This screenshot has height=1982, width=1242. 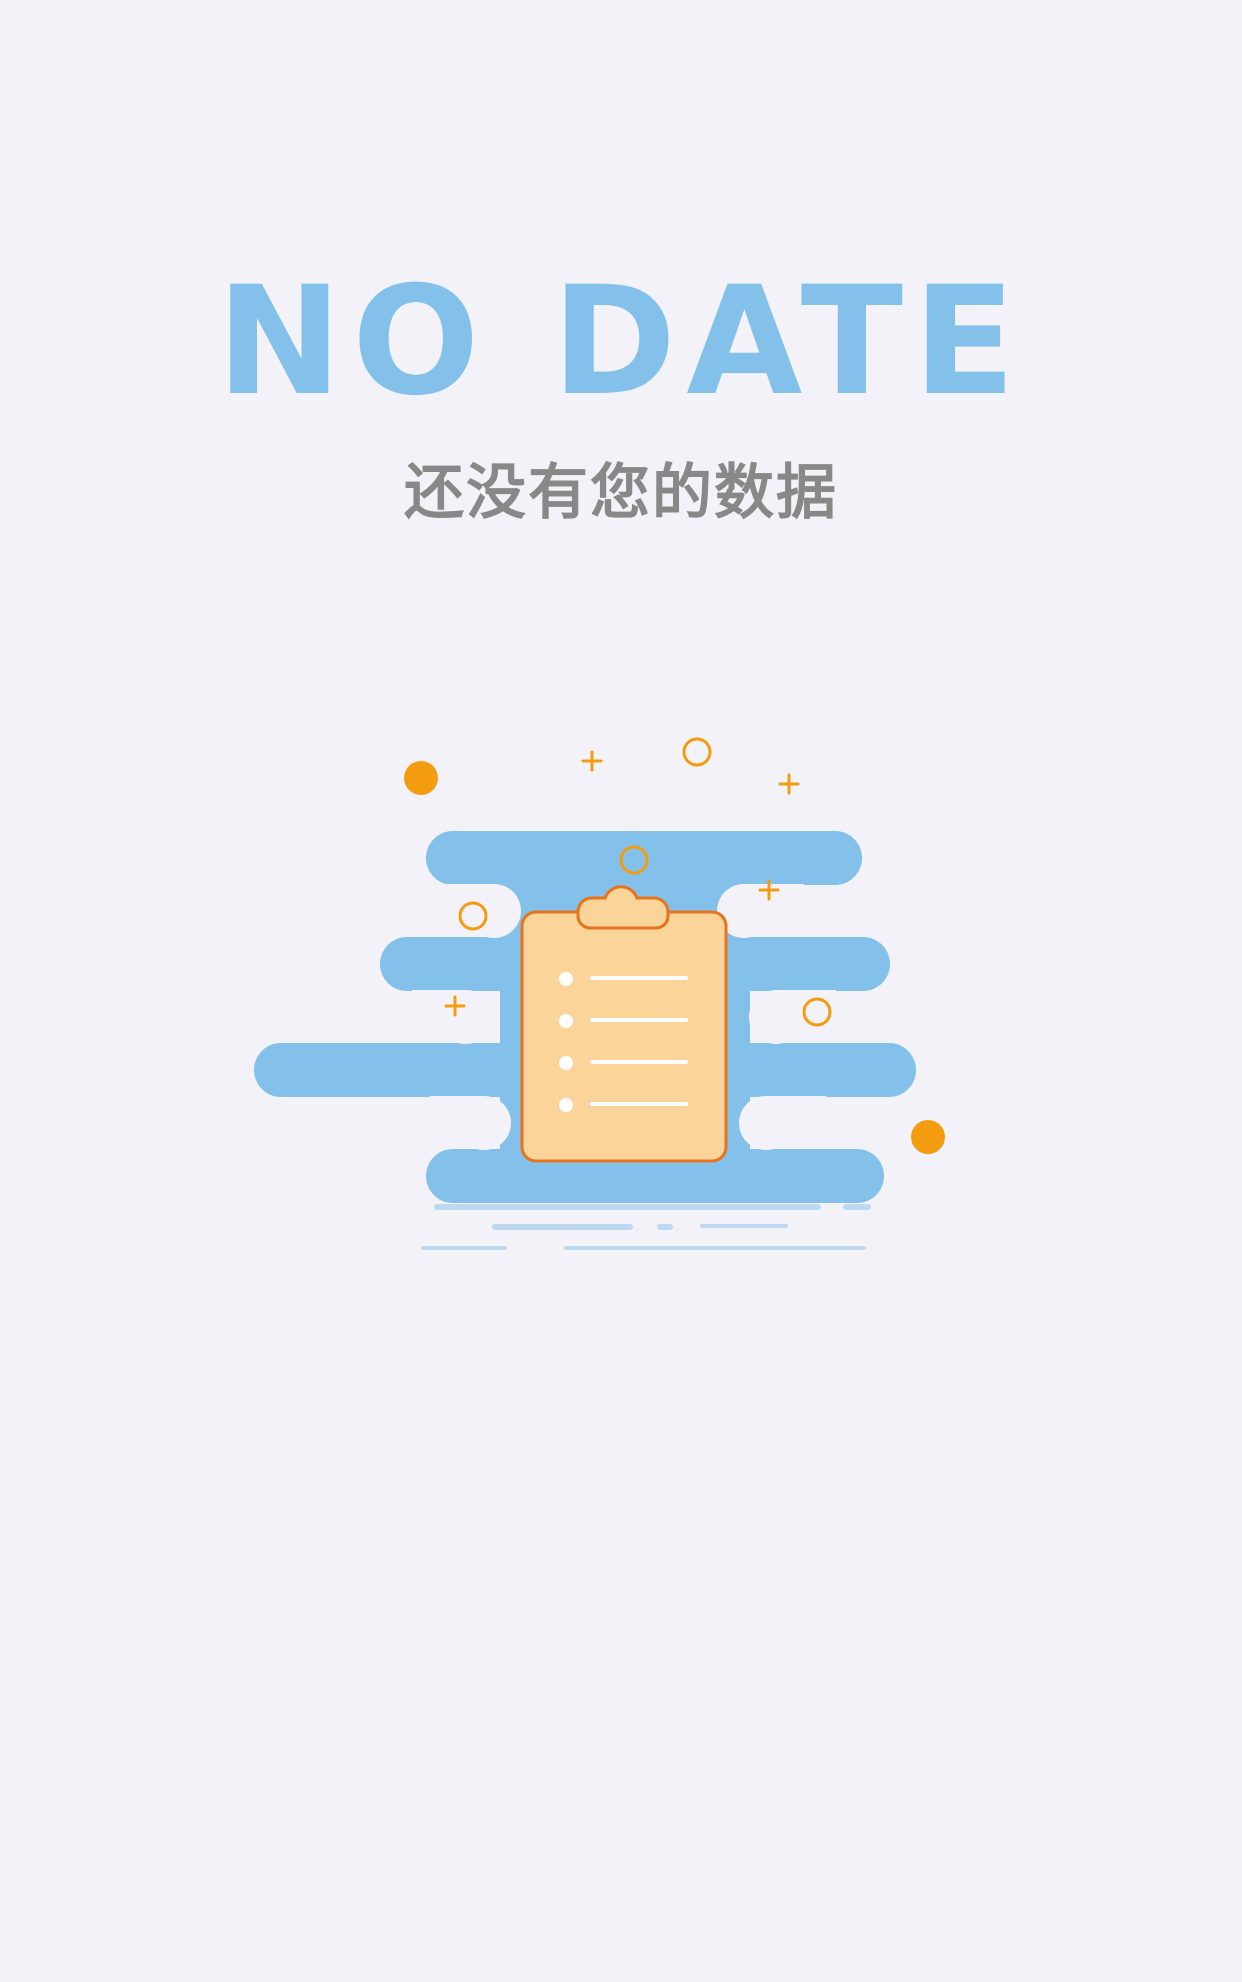 I want to click on ring-icon, so click(x=697, y=752).